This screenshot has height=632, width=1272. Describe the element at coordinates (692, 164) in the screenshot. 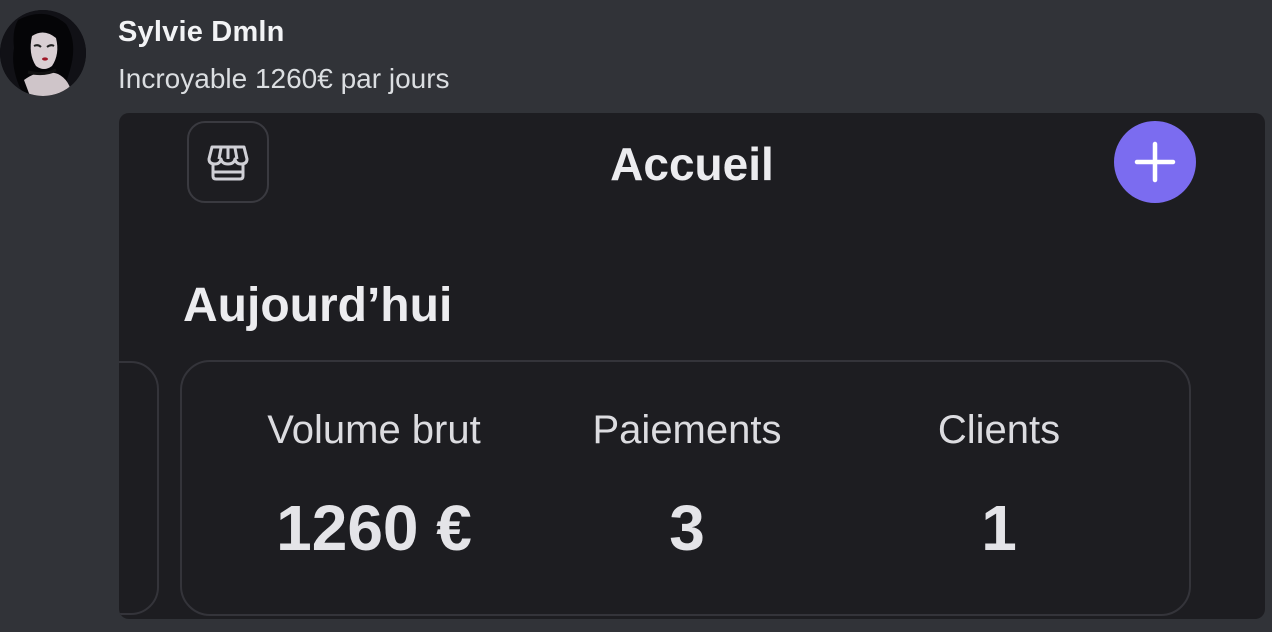

I see `page-title: Accueil` at that location.